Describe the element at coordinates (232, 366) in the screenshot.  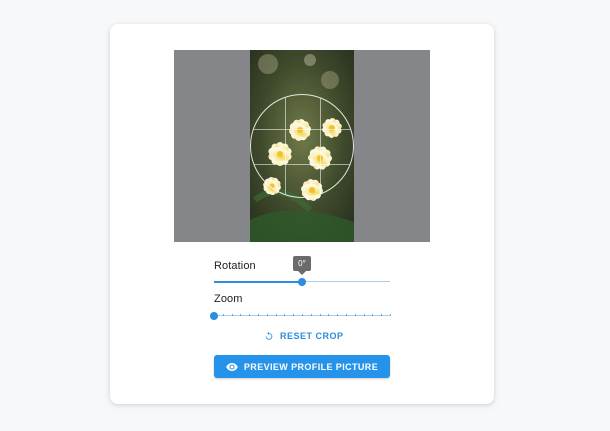
I see `eye-icon` at that location.